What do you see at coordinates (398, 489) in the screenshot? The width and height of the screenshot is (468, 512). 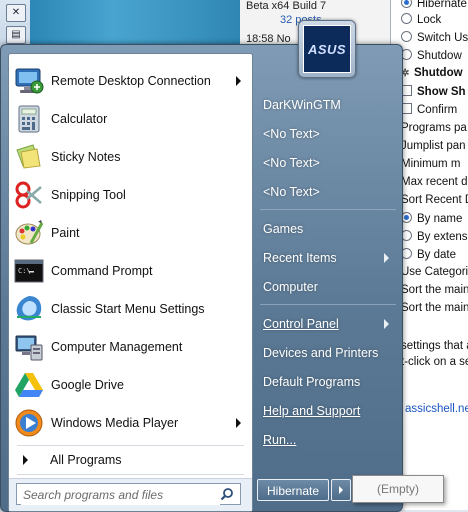 I see `empty-submenu-popup: (Empty)` at bounding box center [398, 489].